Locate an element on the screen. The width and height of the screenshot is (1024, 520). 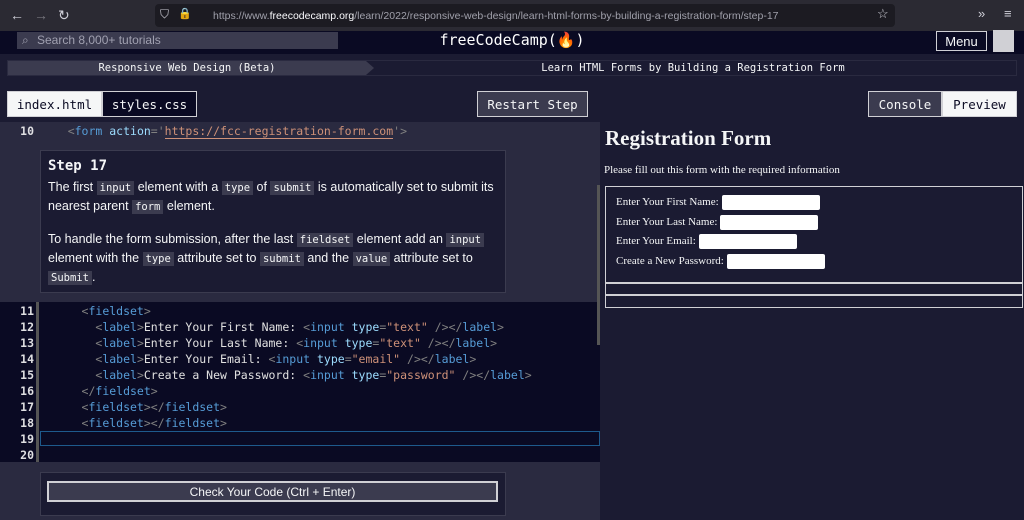
url-prefix: https://www. is located at coordinates (241, 16).